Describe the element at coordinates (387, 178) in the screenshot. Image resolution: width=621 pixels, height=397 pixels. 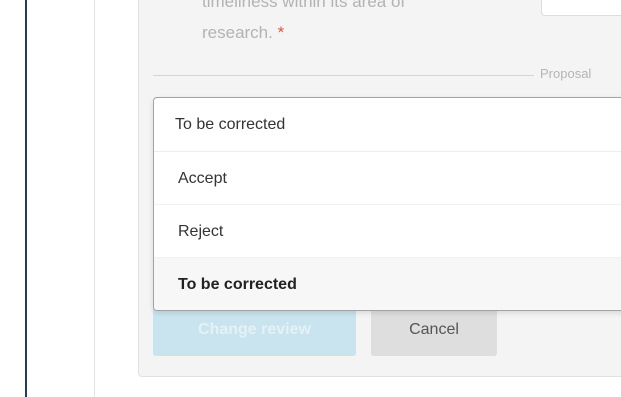
I see `option-accept: Accept` at that location.